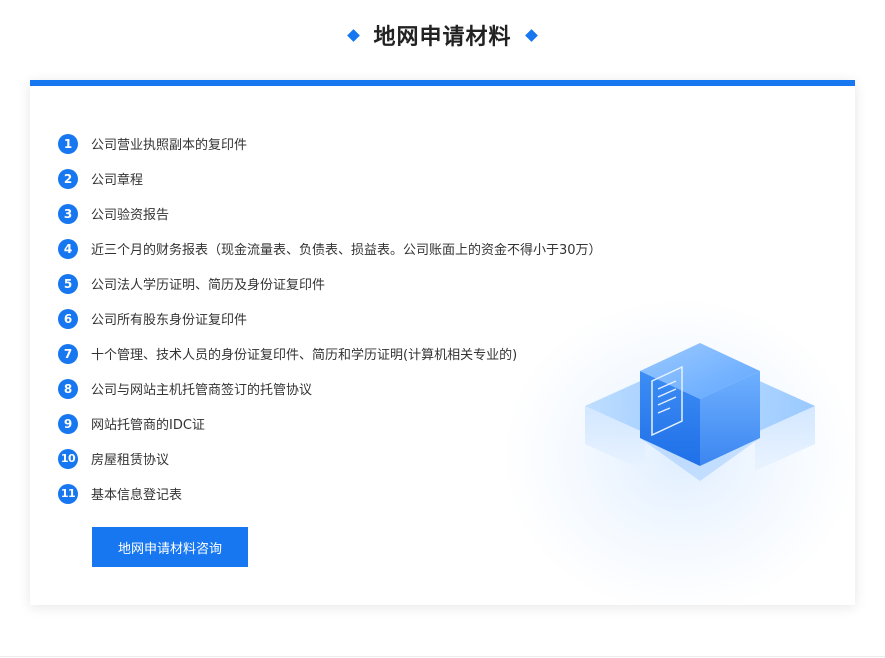  I want to click on diamond-right-icon, so click(531, 35).